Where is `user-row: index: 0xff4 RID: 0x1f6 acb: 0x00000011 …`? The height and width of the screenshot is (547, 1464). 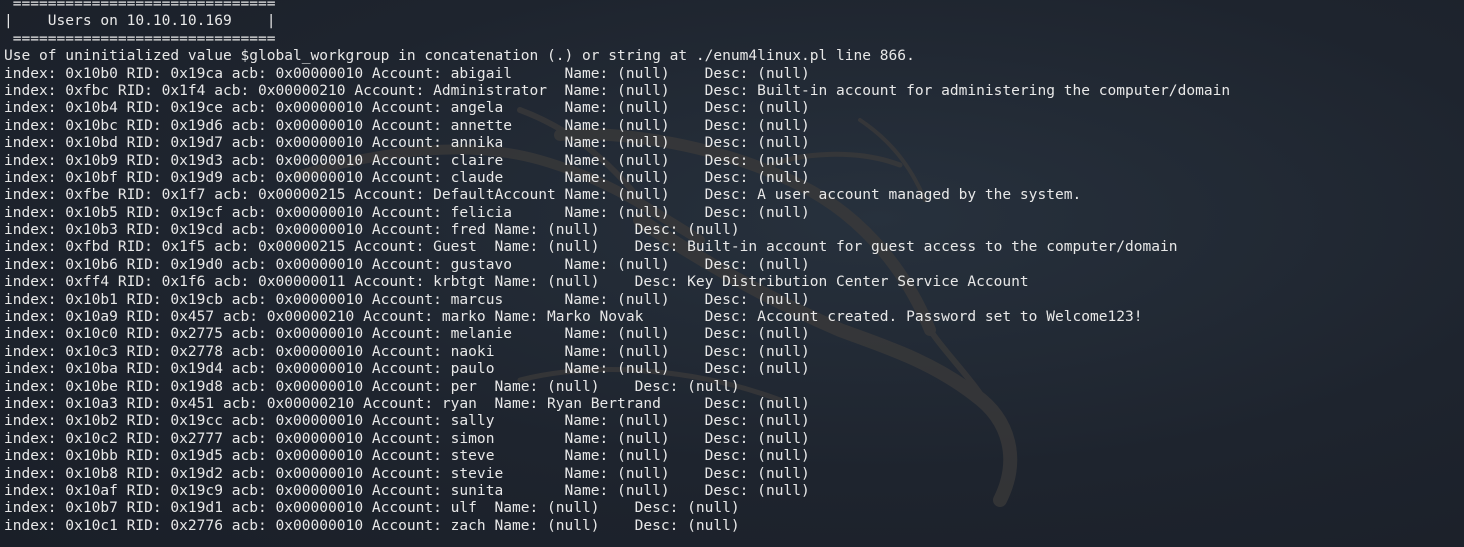 user-row: index: 0xff4 RID: 0x1f6 acb: 0x00000011 … is located at coordinates (516, 282).